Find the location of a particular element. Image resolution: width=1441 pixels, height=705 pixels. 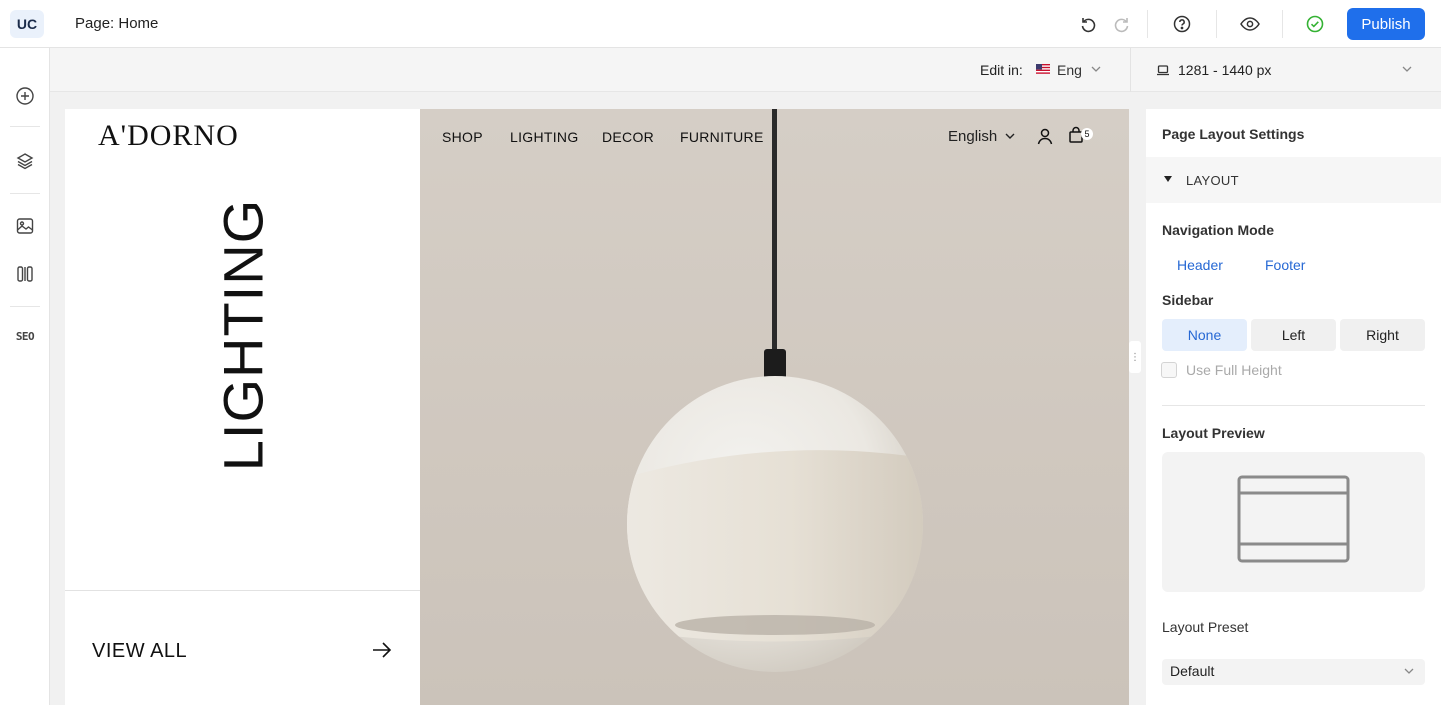

device-range-selector: 1281 - 1440 px is located at coordinates (1224, 70).